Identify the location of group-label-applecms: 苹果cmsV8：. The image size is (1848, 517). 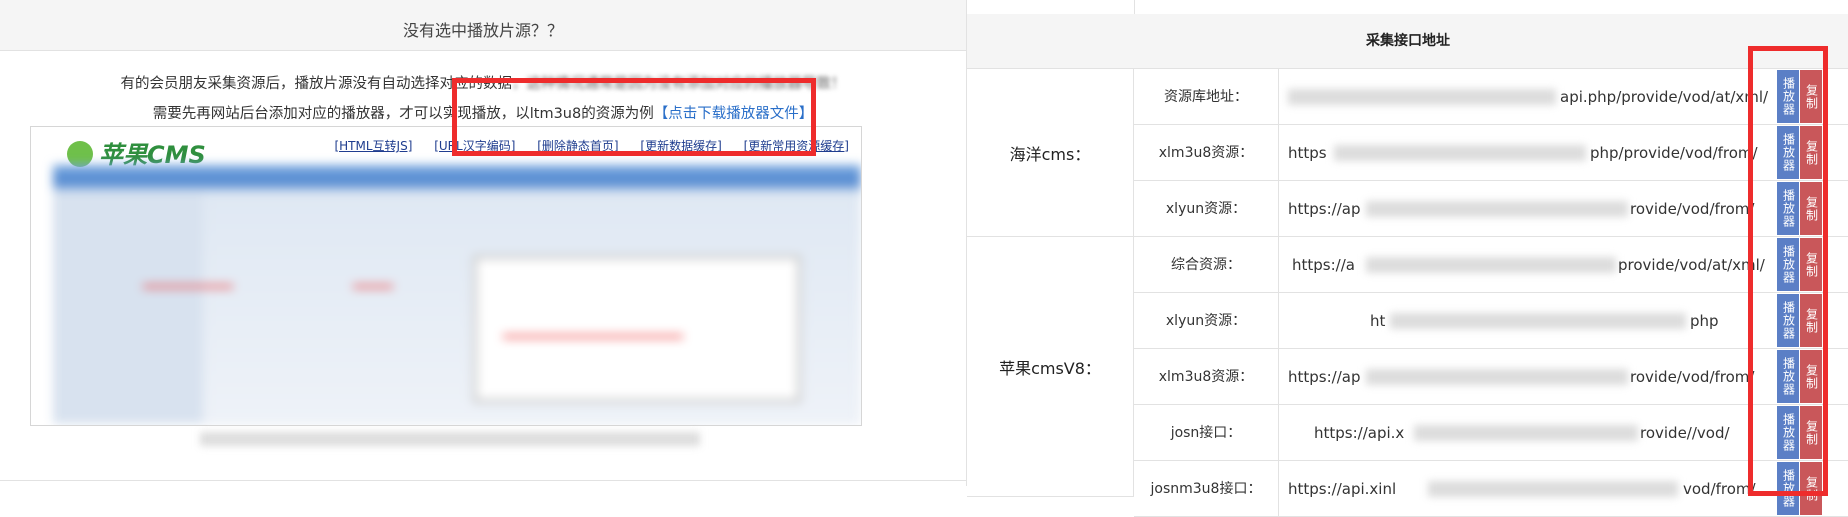
(1050, 367).